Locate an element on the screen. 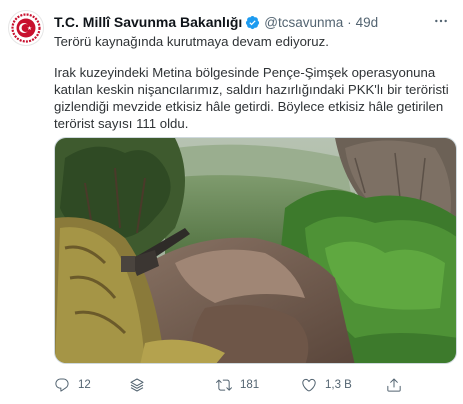  author-handle: @tcsavunma is located at coordinates (303, 22).